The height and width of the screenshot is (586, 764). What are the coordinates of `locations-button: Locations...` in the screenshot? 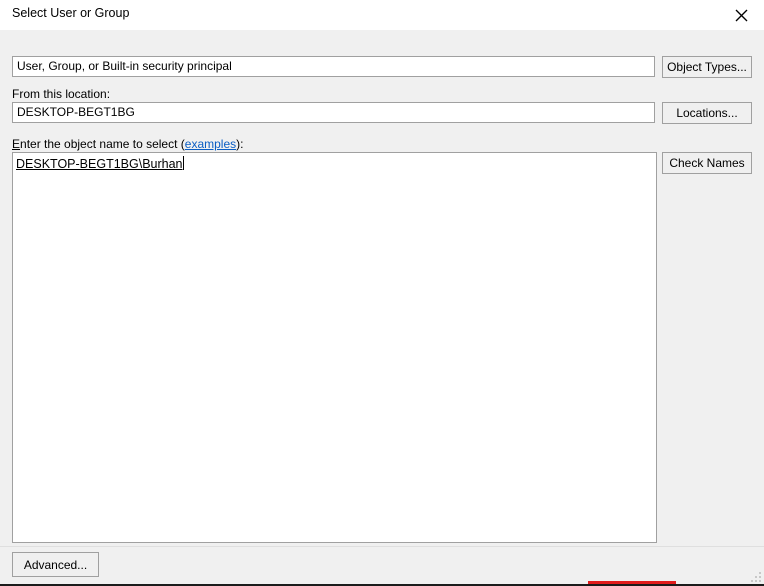 It's located at (707, 113).